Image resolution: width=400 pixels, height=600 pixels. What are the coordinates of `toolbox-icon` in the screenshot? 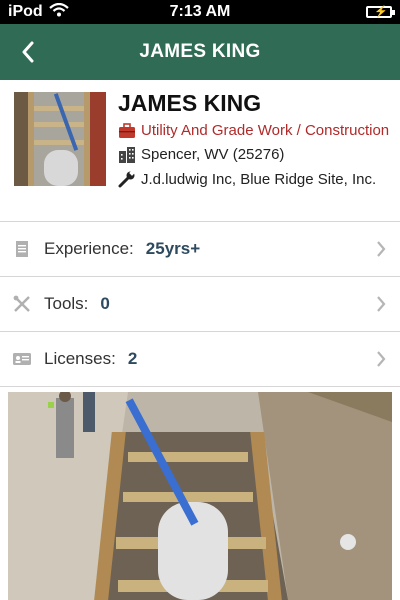 It's located at (127, 130).